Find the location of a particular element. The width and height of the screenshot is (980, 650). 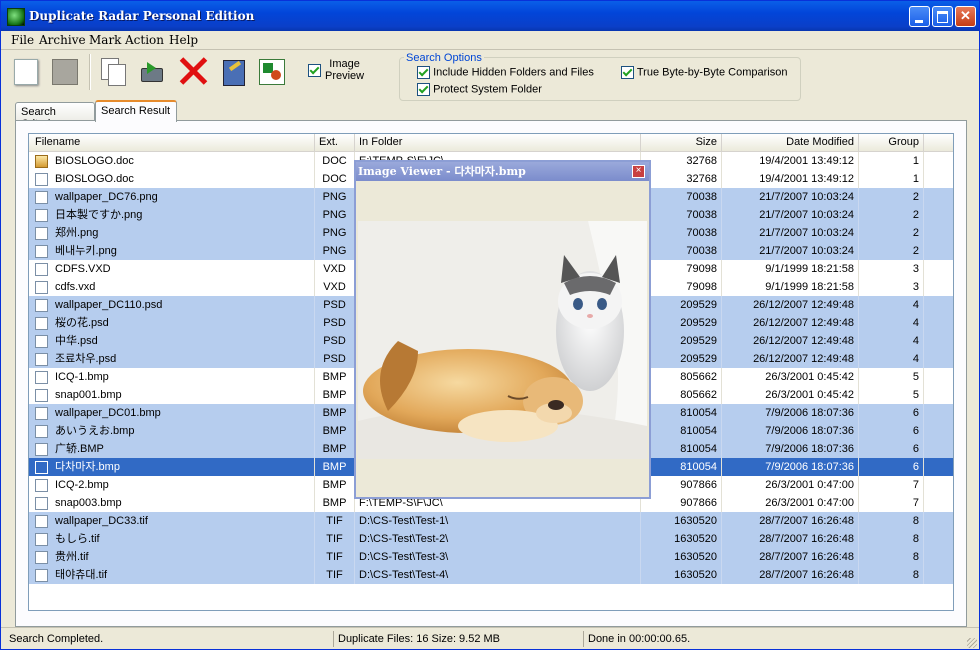

menu-file: File is located at coordinates (22, 40).